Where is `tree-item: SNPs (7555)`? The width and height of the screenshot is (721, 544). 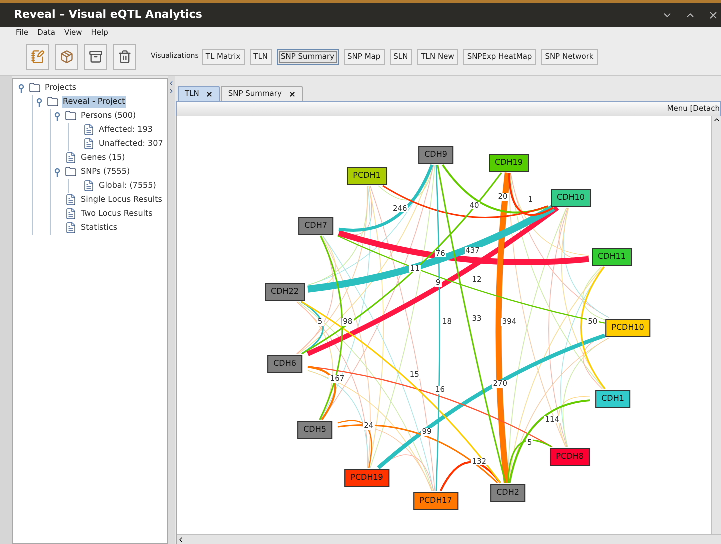 tree-item: SNPs (7555) is located at coordinates (106, 172).